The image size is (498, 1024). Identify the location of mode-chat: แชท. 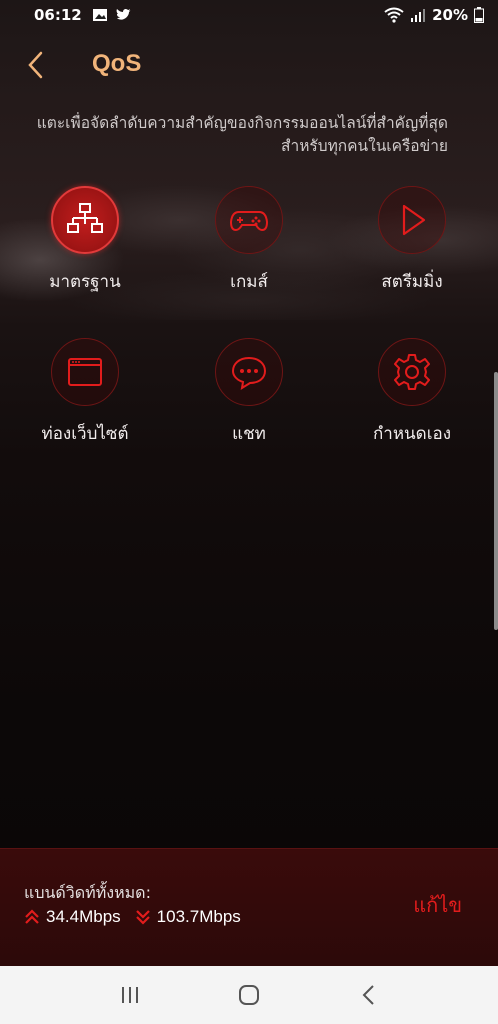
(249, 392).